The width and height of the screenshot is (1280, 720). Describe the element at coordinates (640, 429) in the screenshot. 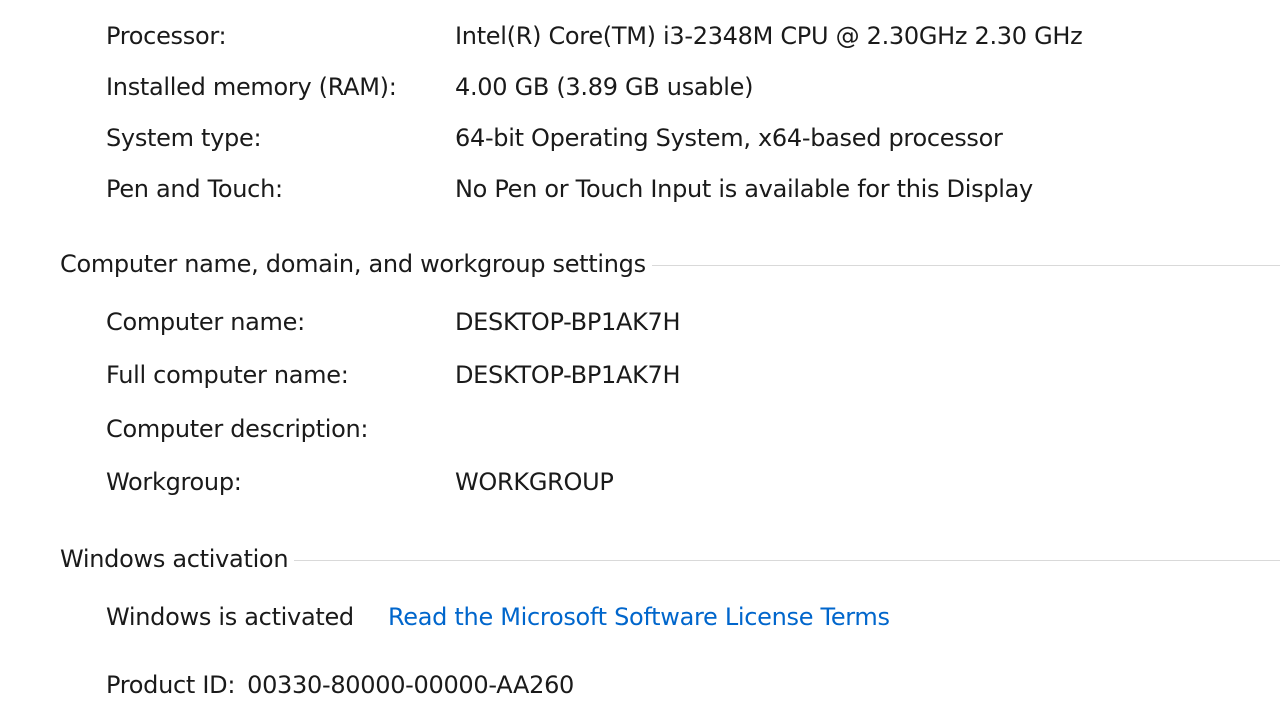

I see `computer-description-row: Computer description:` at that location.